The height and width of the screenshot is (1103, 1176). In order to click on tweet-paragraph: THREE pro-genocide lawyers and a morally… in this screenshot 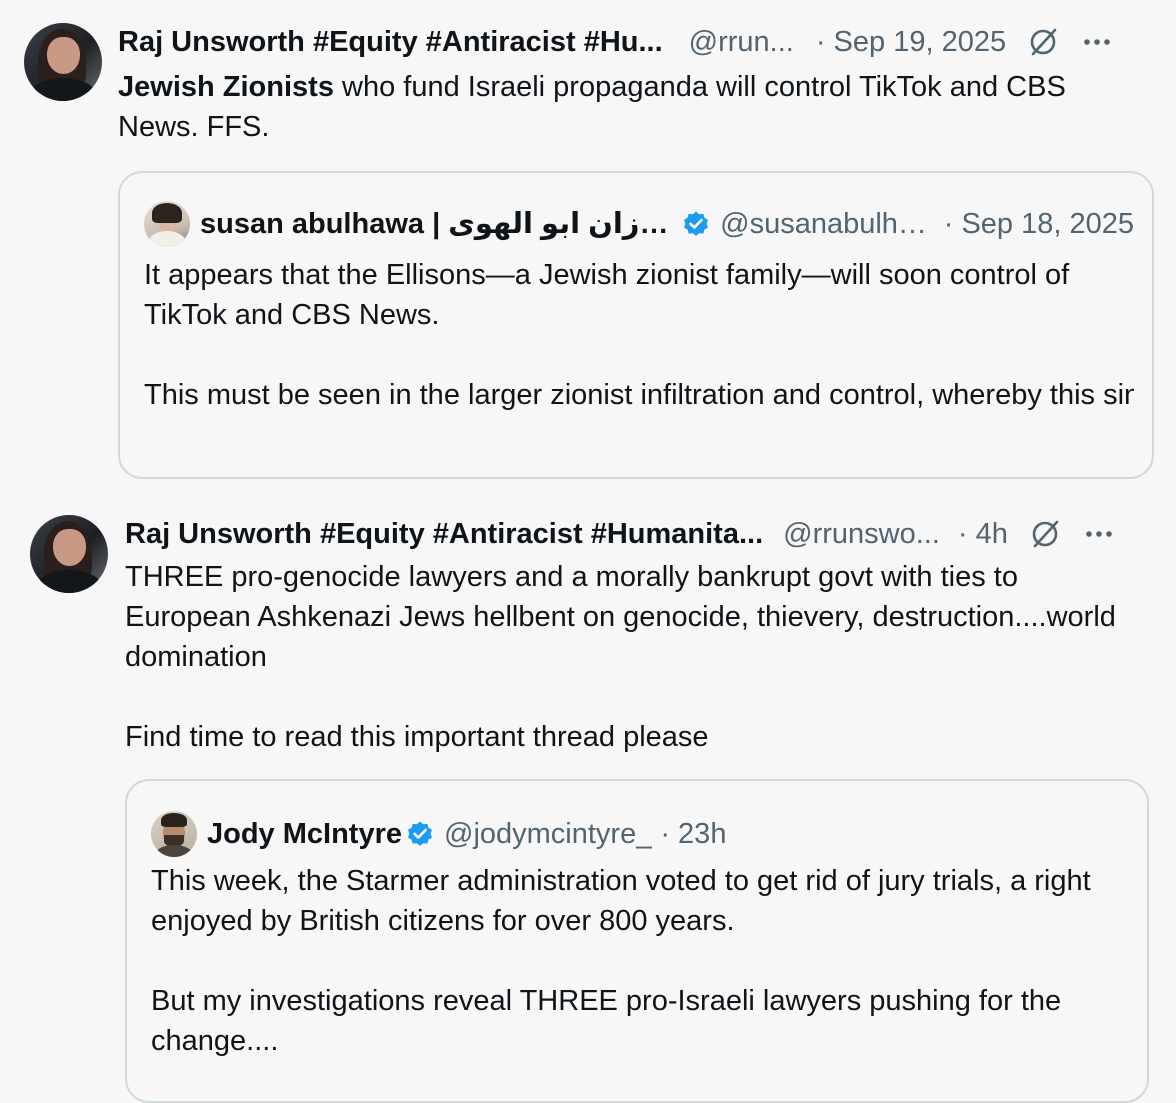, I will do `click(620, 617)`.